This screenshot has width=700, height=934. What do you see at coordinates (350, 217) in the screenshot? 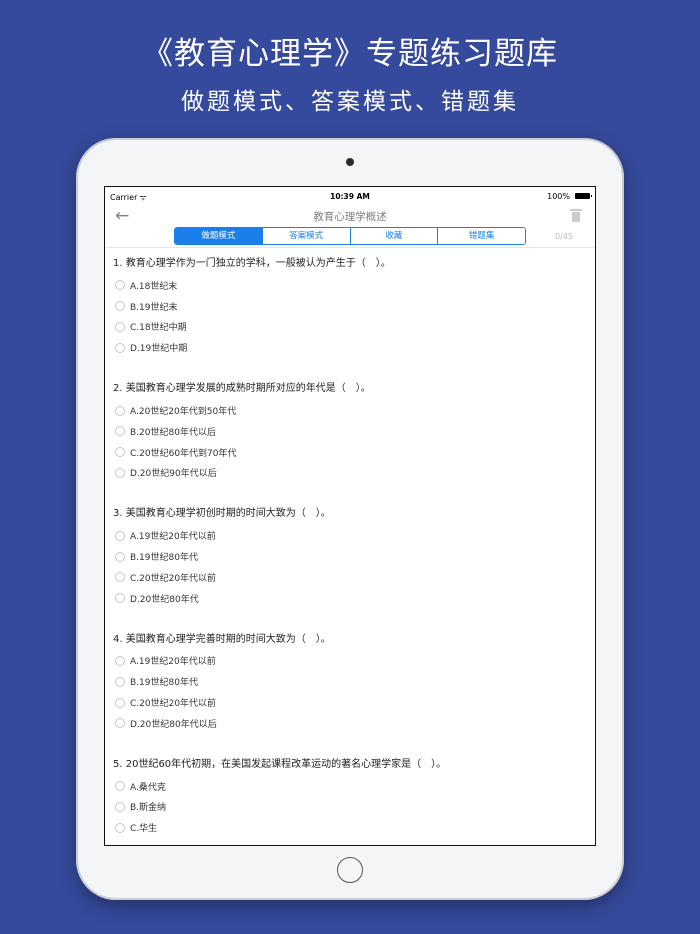
I see `page-title: 教育心理学概述` at bounding box center [350, 217].